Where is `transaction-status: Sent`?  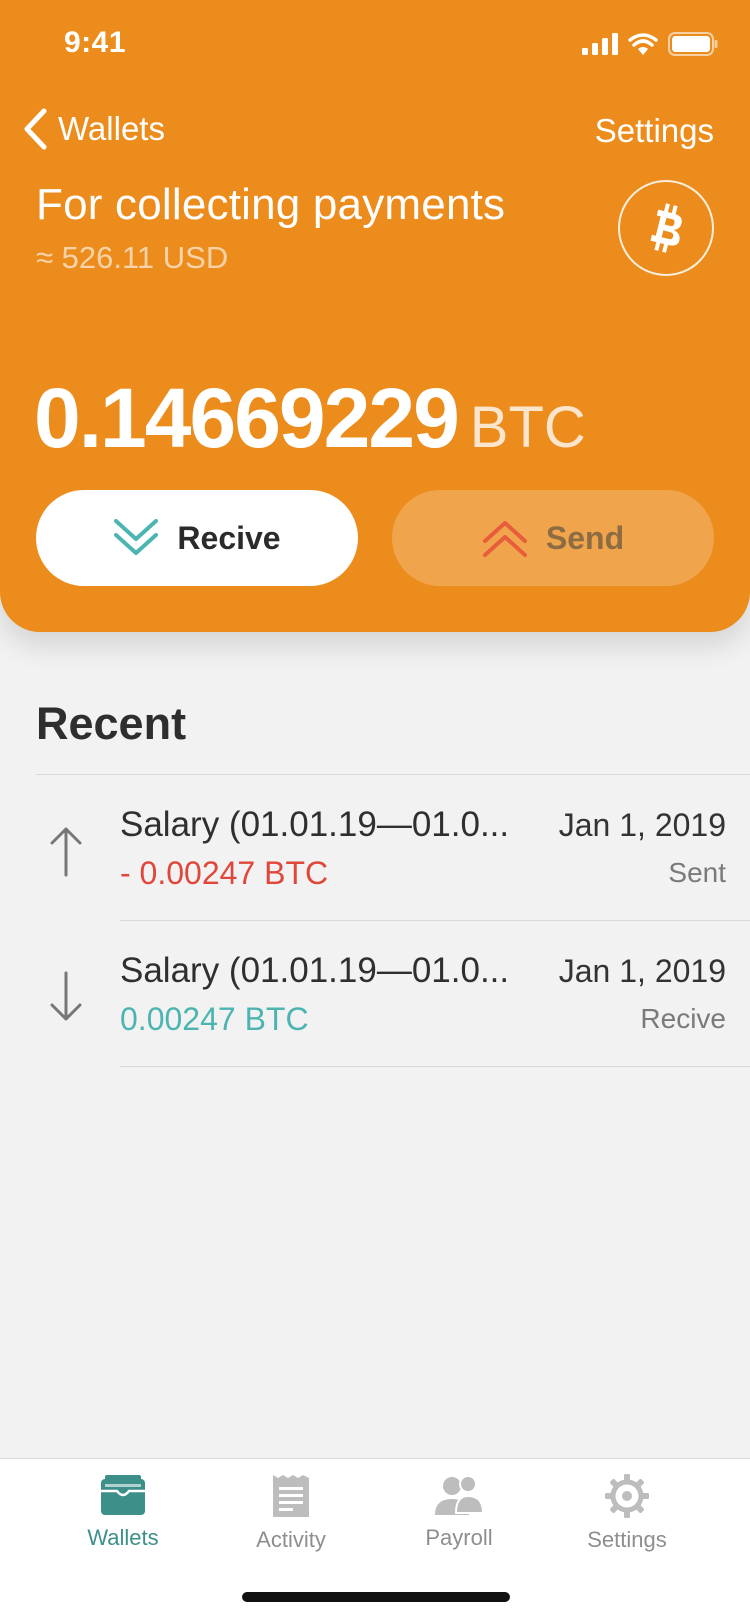 transaction-status: Sent is located at coordinates (697, 872).